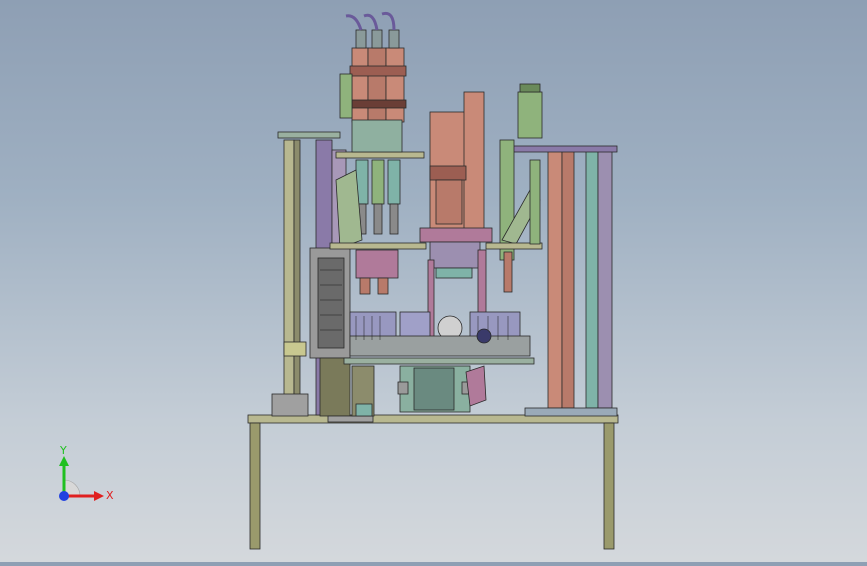  What do you see at coordinates (433, 482) in the screenshot?
I see `base-table` at bounding box center [433, 482].